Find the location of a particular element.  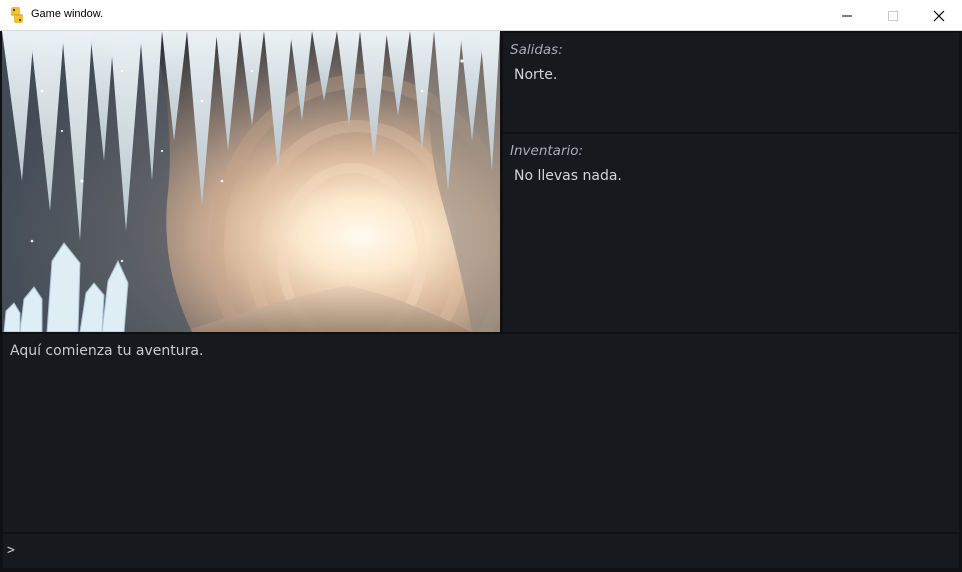

exits-text: Norte. is located at coordinates (536, 75).